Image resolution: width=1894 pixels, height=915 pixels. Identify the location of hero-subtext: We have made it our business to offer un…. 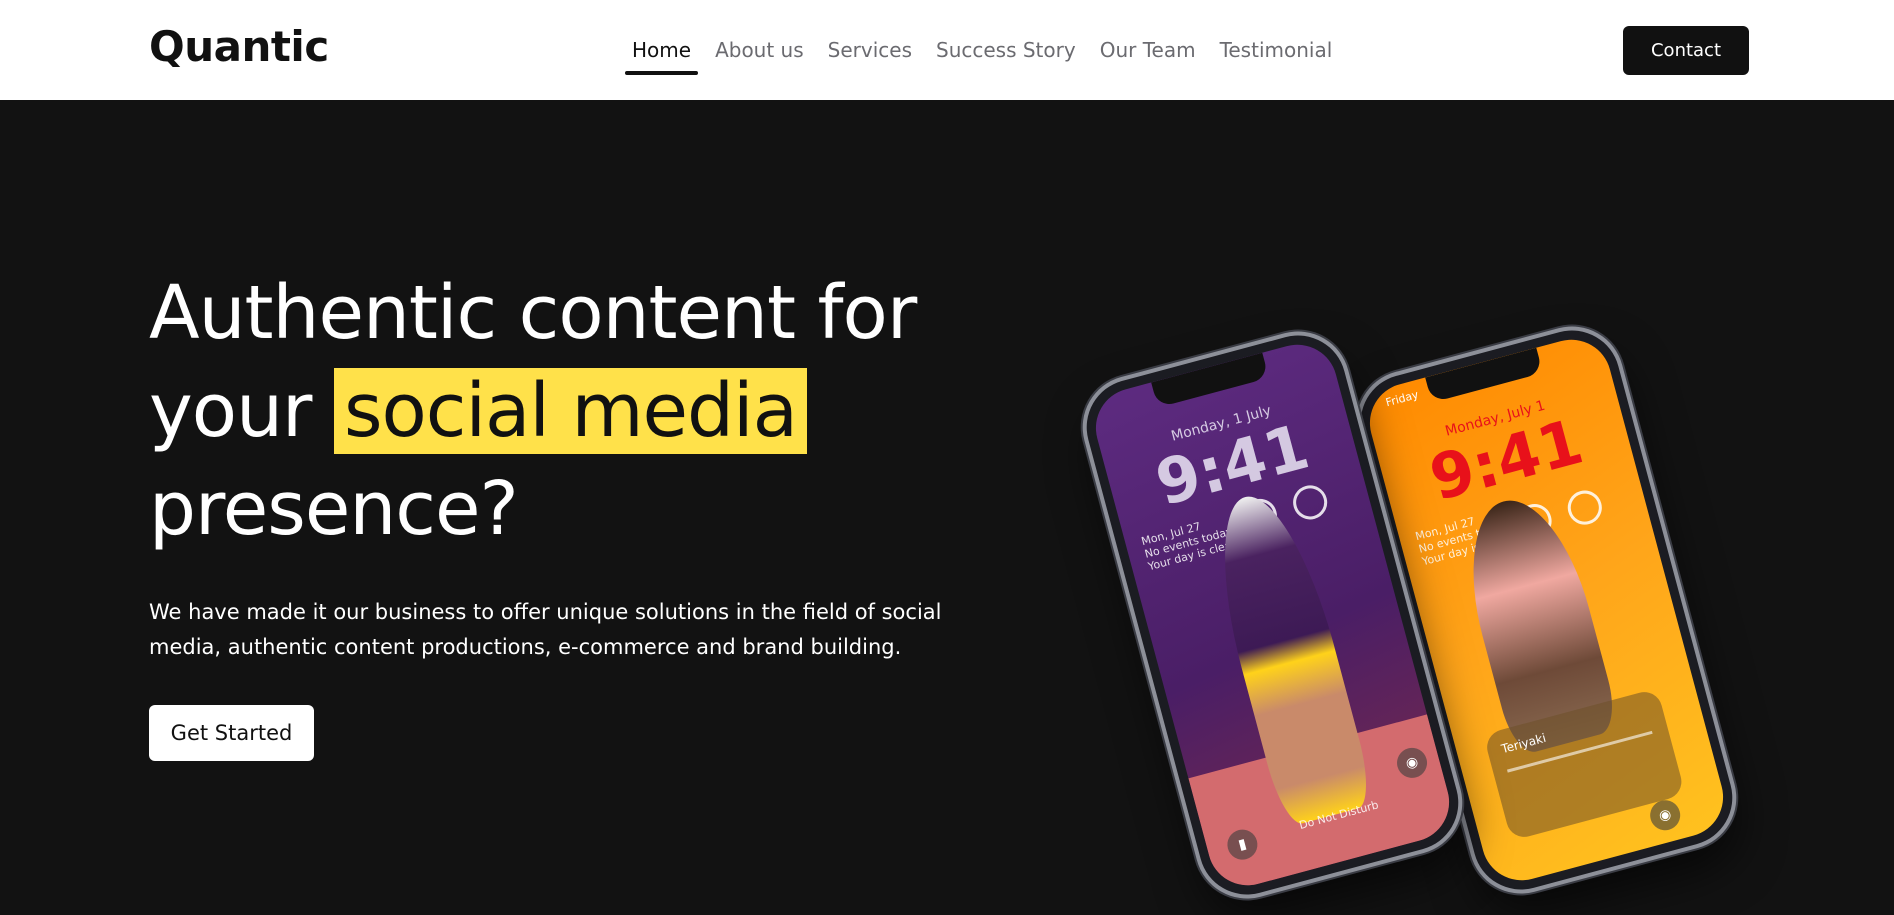
(545, 629).